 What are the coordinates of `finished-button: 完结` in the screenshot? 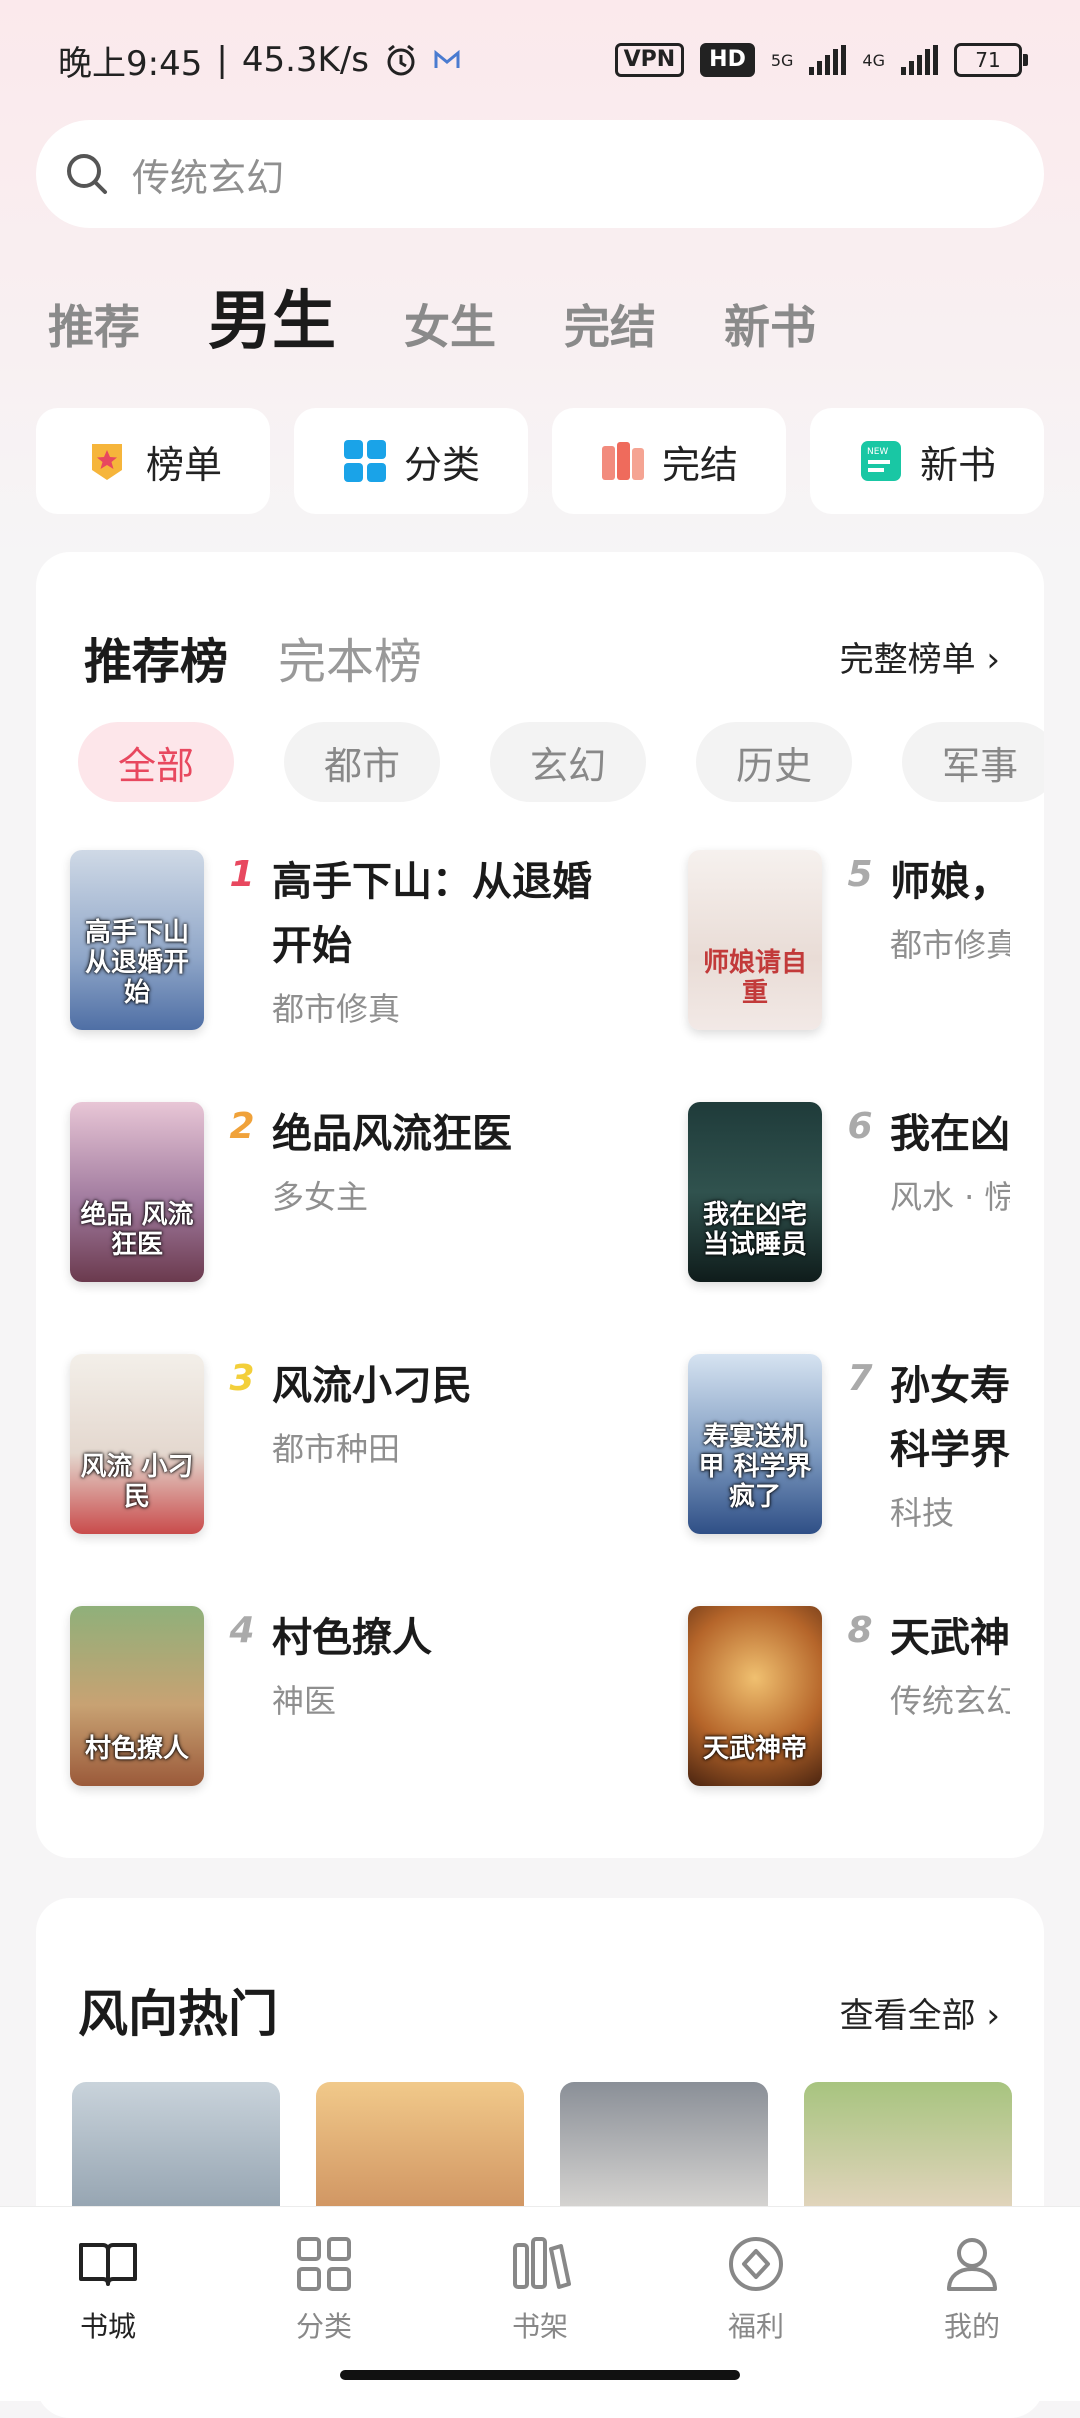 It's located at (669, 461).